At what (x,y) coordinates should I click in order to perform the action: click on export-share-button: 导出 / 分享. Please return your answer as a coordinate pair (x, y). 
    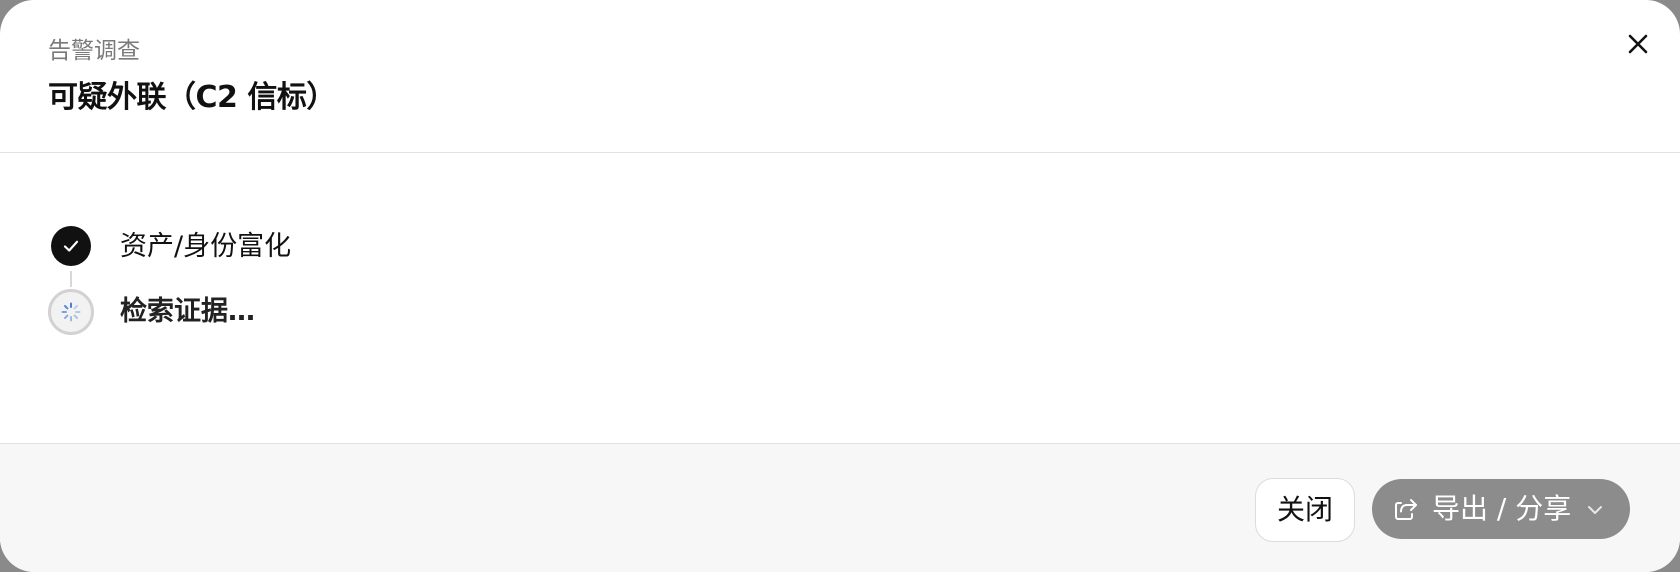
    Looking at the image, I should click on (1501, 509).